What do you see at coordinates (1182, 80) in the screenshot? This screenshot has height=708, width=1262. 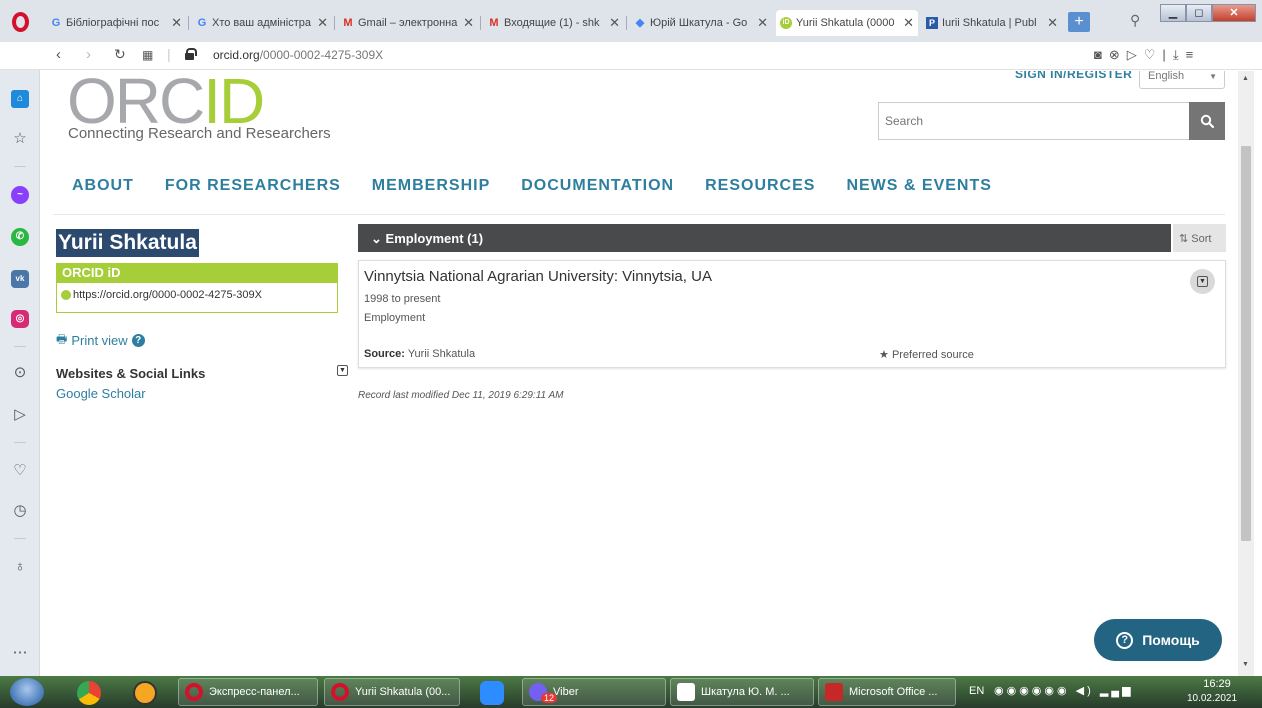 I see `language-select: English ▼` at bounding box center [1182, 80].